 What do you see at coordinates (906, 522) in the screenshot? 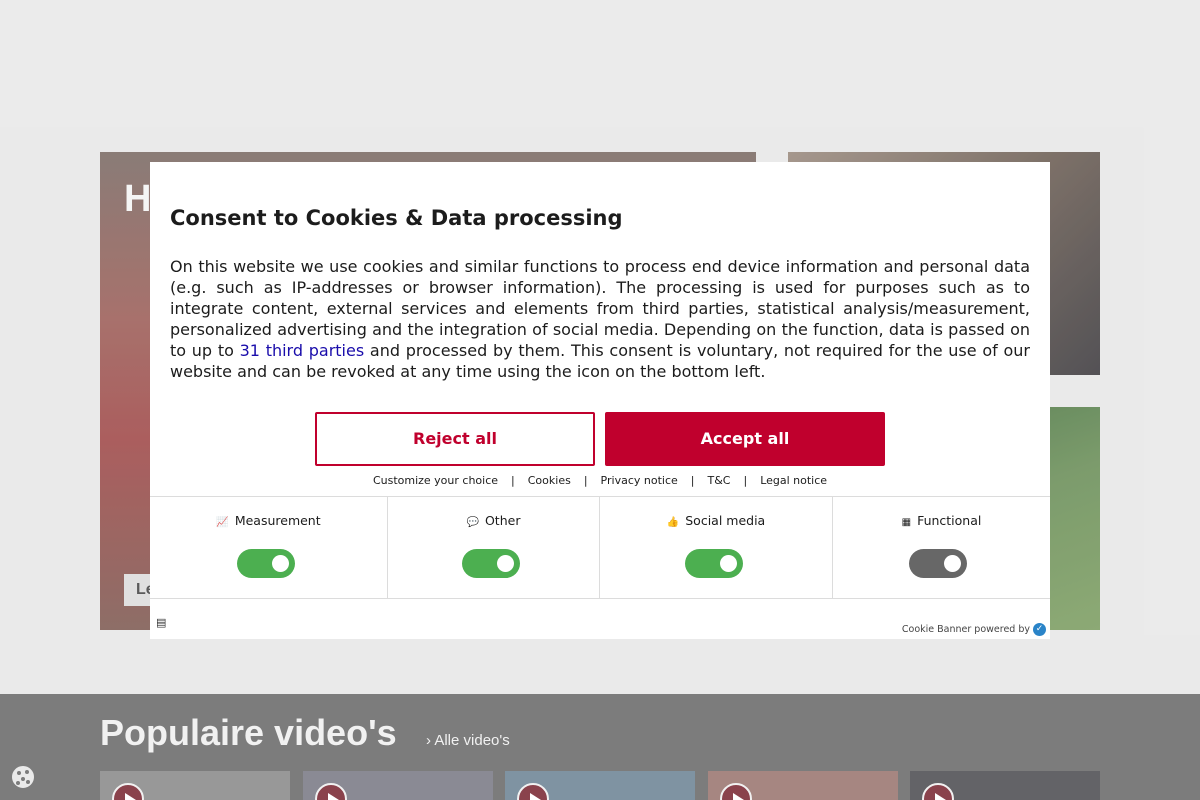
I see `grid-icon: ▦` at bounding box center [906, 522].